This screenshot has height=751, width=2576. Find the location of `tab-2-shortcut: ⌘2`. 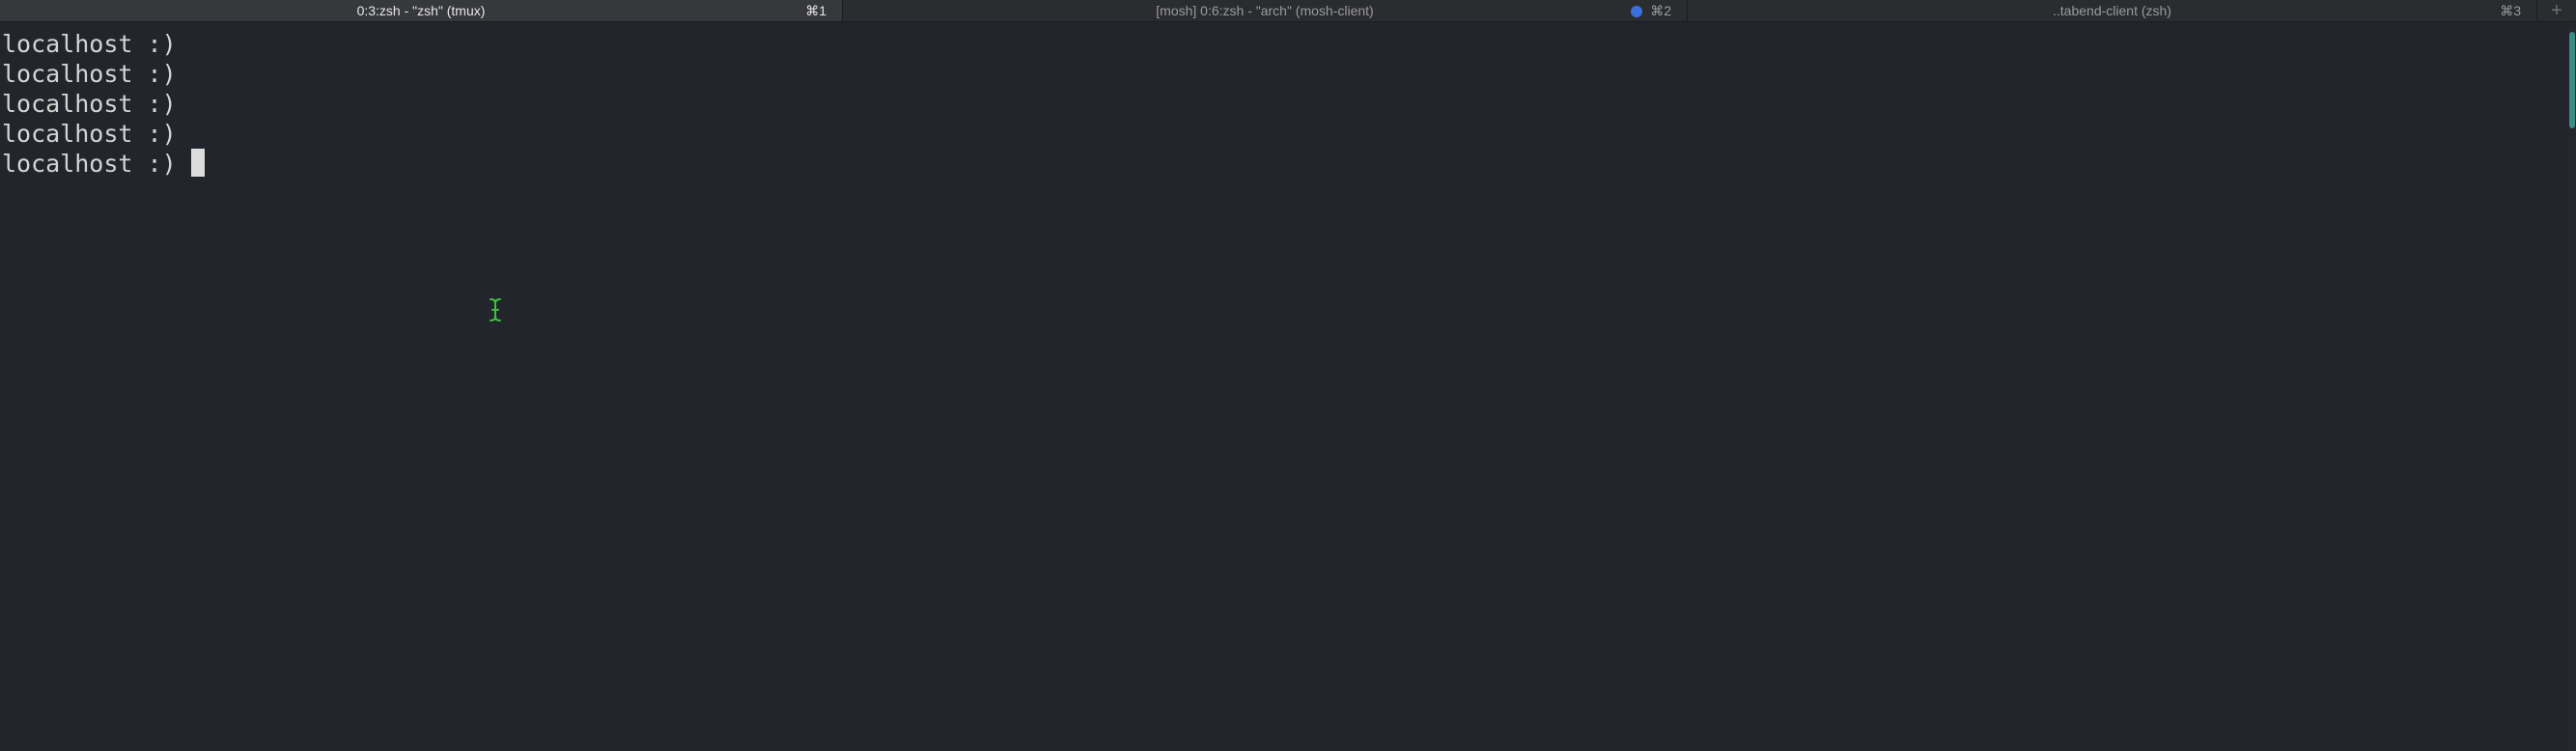

tab-2-shortcut: ⌘2 is located at coordinates (1661, 10).